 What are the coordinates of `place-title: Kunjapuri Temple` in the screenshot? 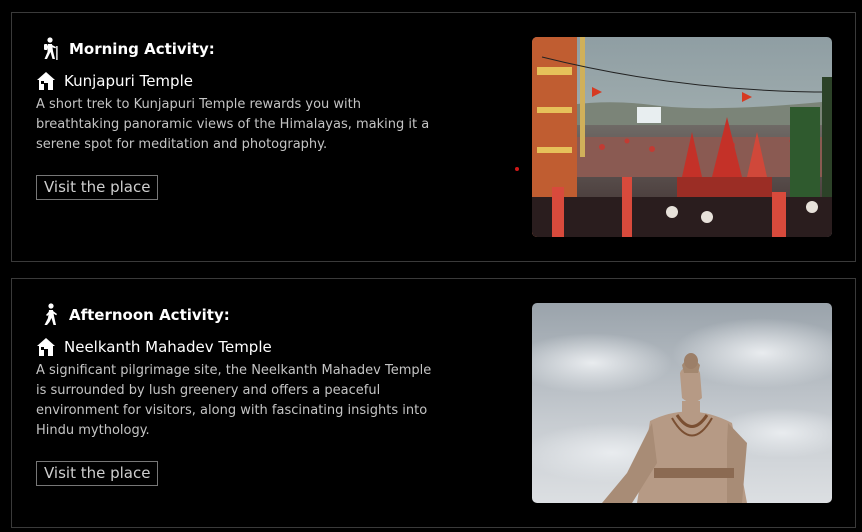 It's located at (114, 81).